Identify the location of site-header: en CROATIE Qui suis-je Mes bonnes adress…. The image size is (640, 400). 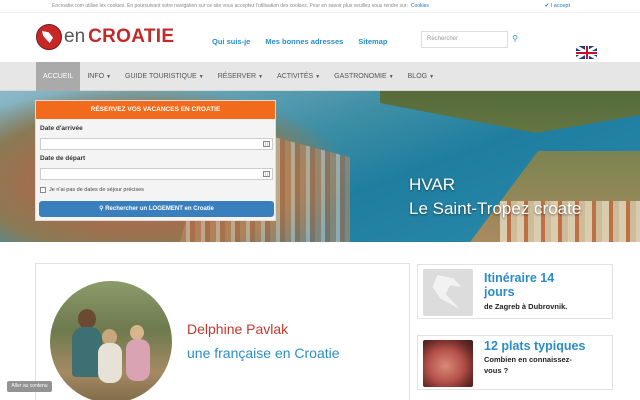
(320, 37).